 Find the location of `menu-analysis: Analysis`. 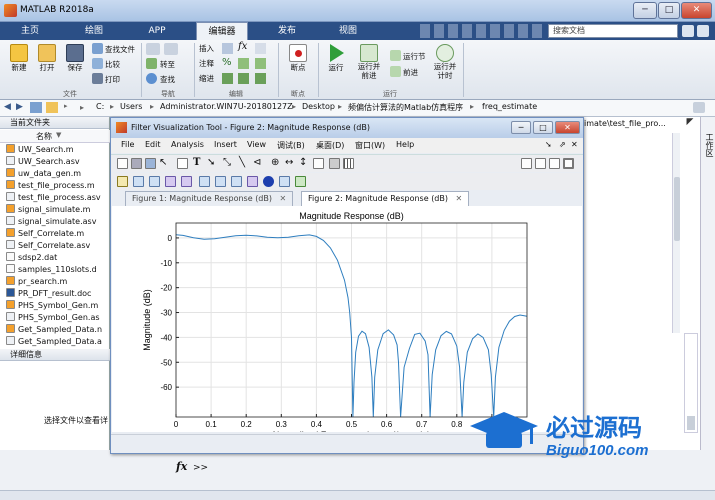

menu-analysis: Analysis is located at coordinates (187, 144).